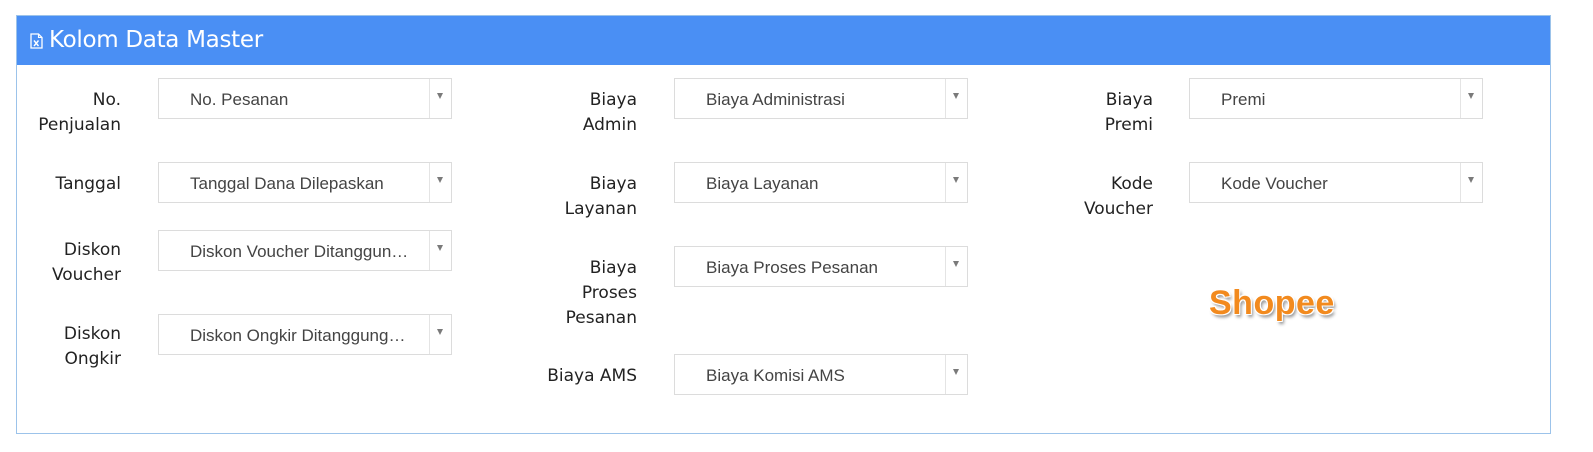  Describe the element at coordinates (1274, 183) in the screenshot. I see `select-value: Kode Voucher` at that location.